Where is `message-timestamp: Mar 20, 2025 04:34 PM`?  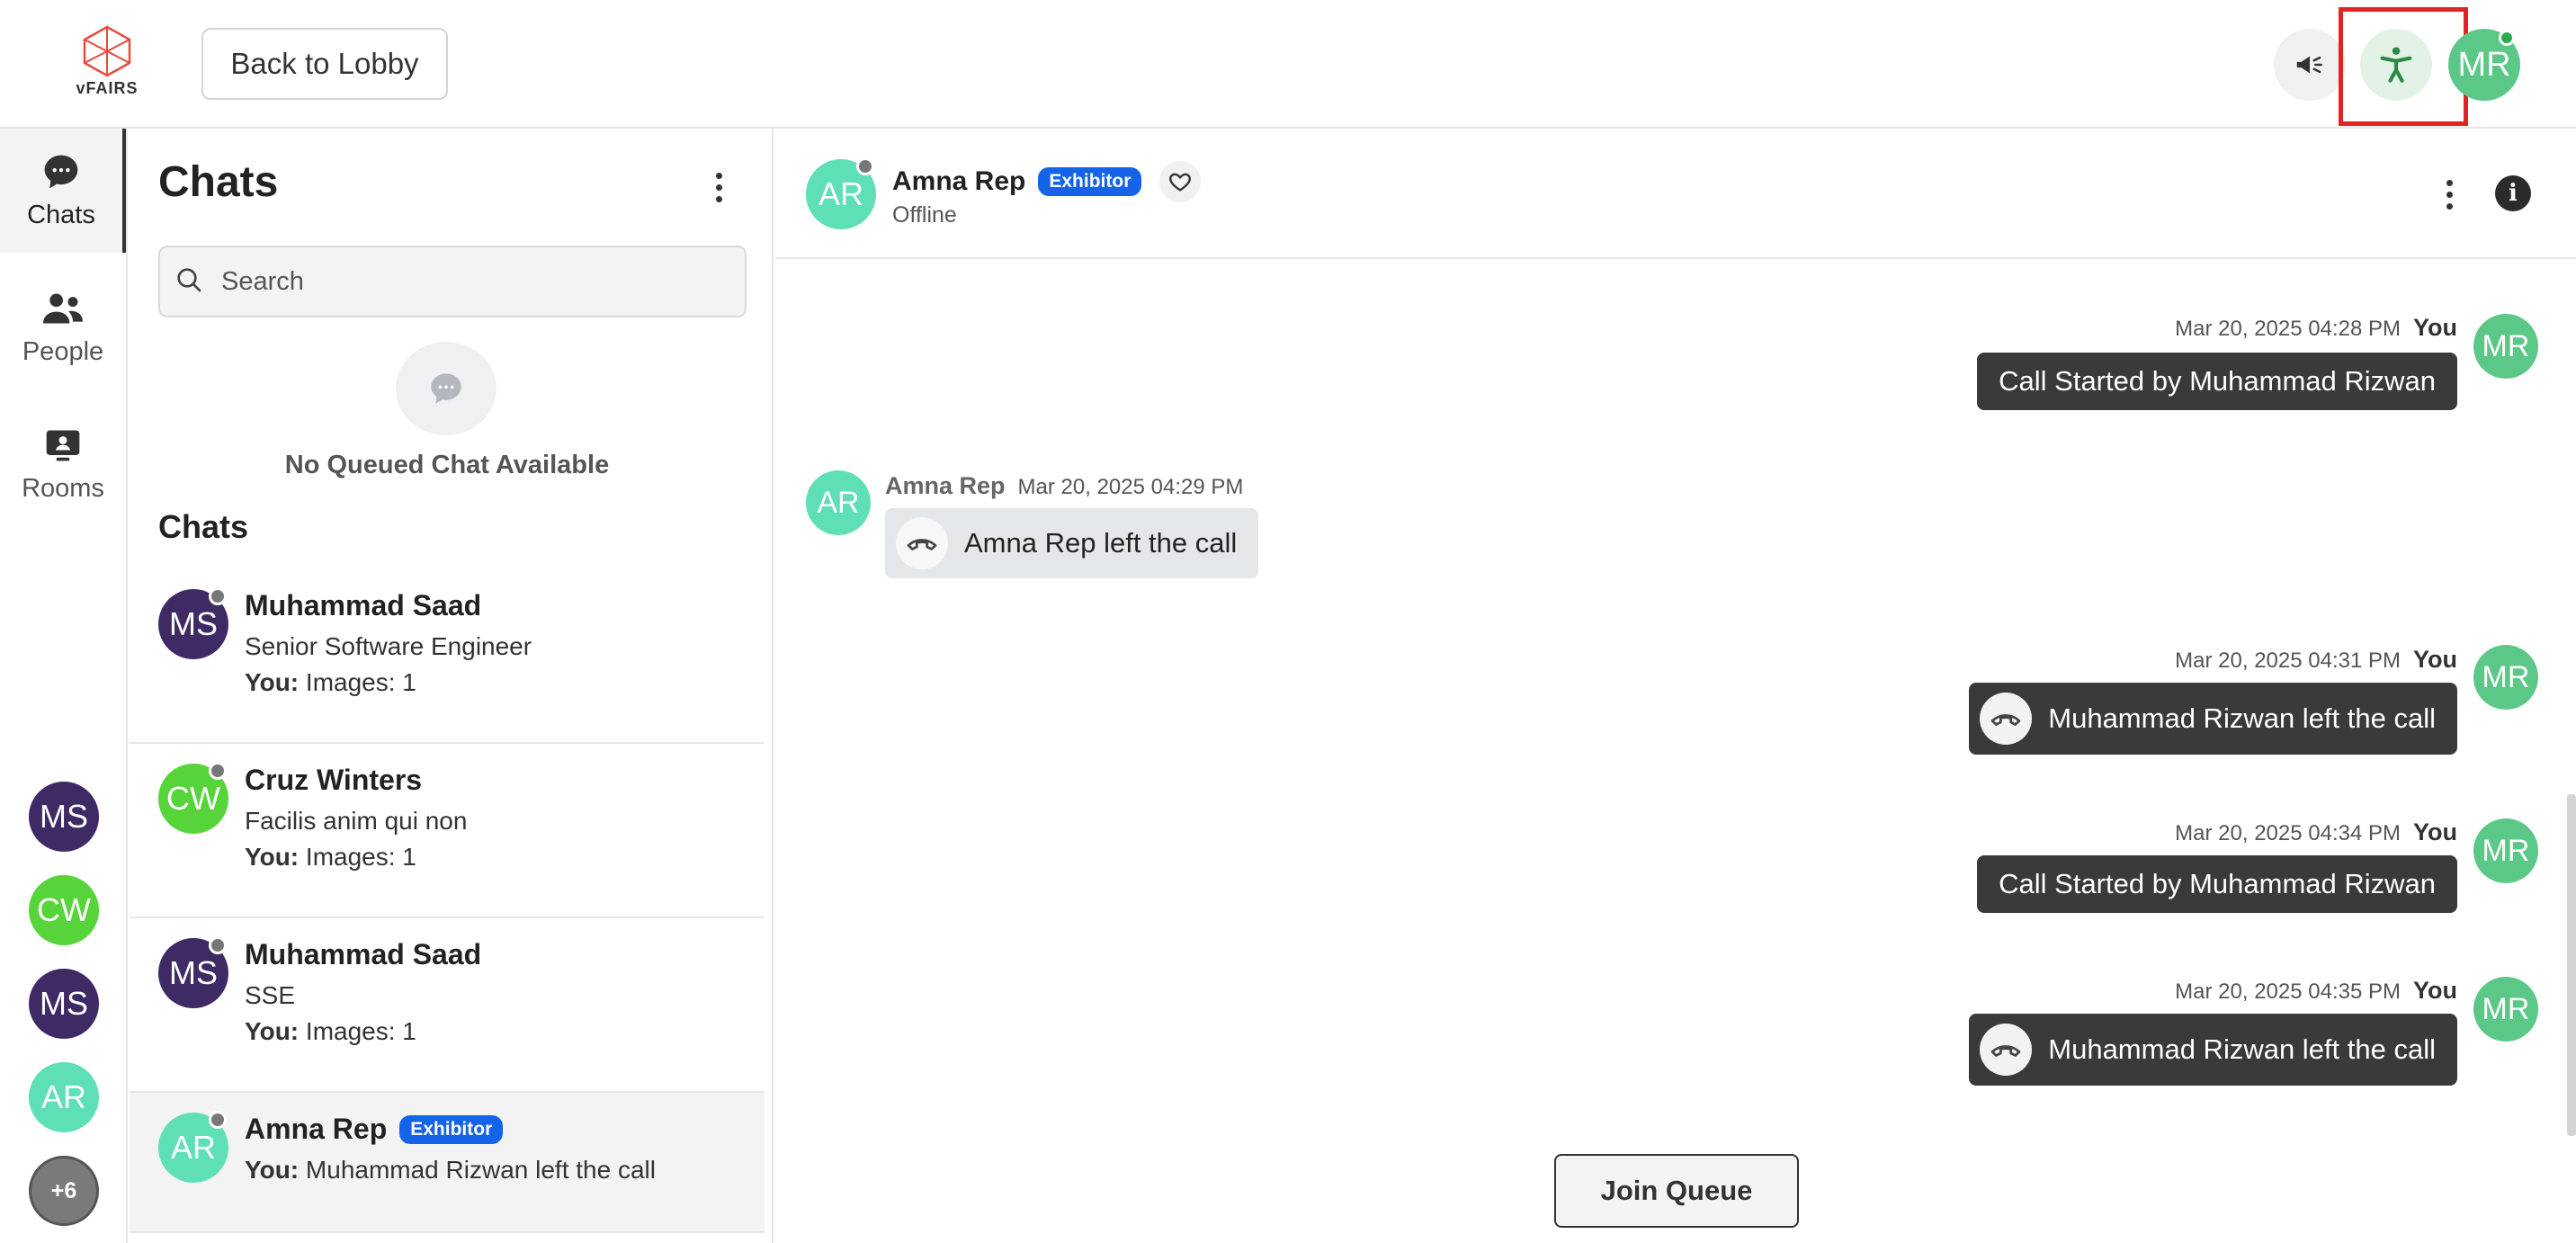 message-timestamp: Mar 20, 2025 04:34 PM is located at coordinates (2288, 833).